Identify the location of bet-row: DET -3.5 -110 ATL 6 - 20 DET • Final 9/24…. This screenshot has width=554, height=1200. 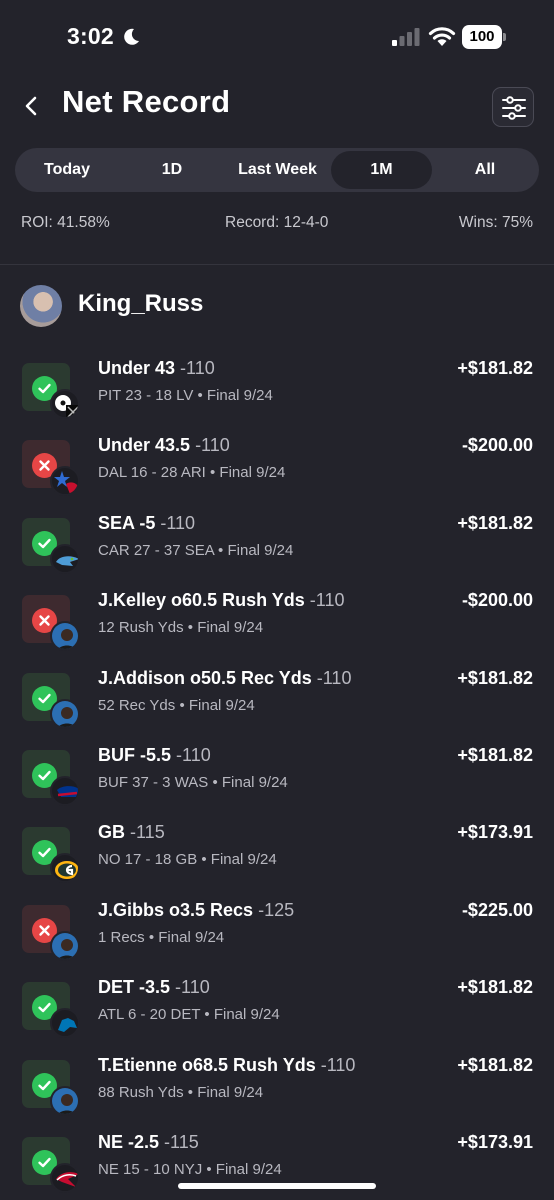
(277, 1012).